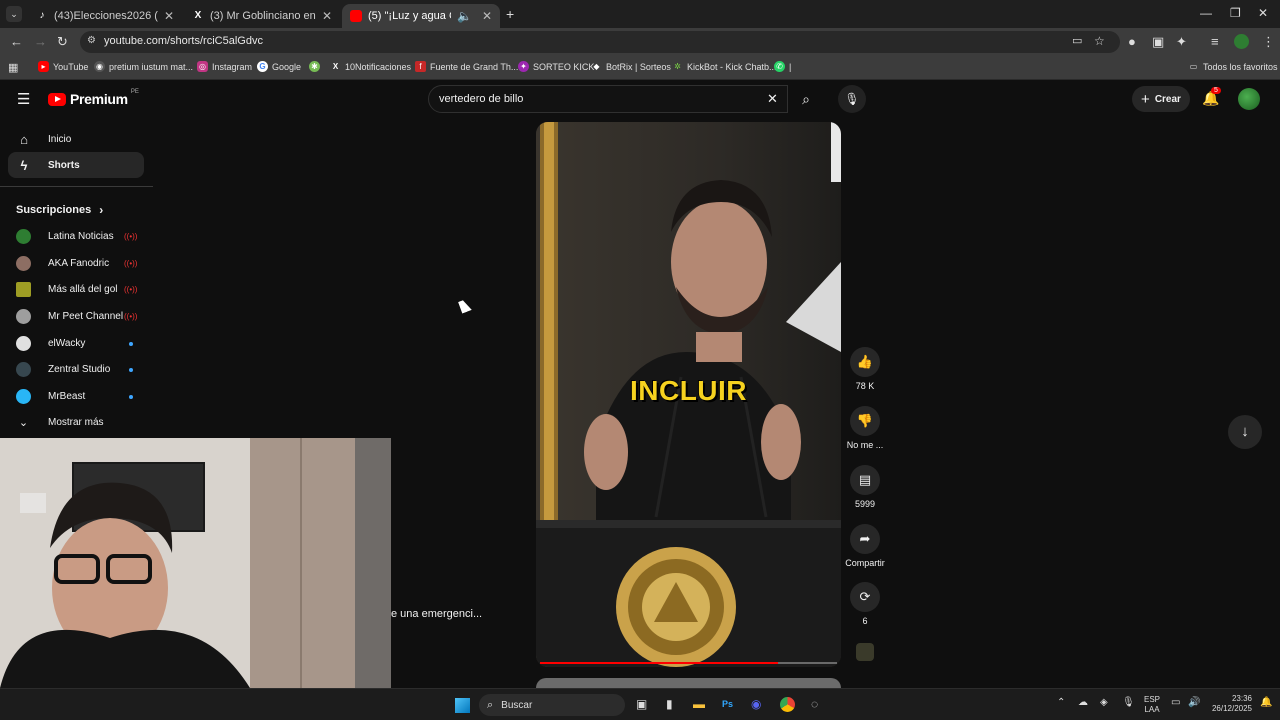  Describe the element at coordinates (1245, 432) in the screenshot. I see `next-video-button: ↓` at that location.